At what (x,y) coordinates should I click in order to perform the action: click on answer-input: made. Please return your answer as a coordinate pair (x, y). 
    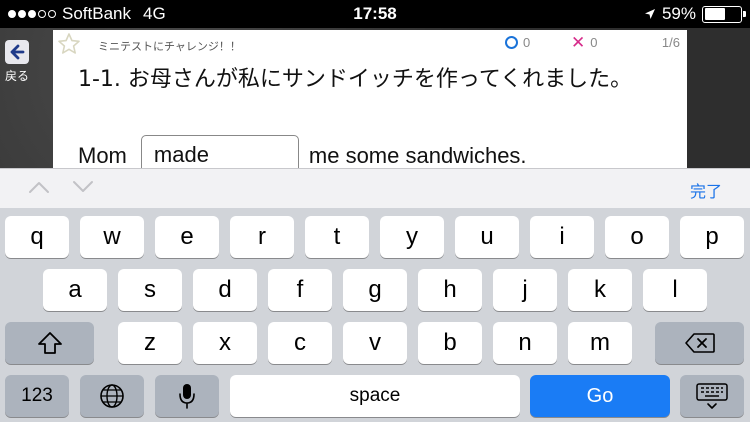
    Looking at the image, I should click on (219, 151).